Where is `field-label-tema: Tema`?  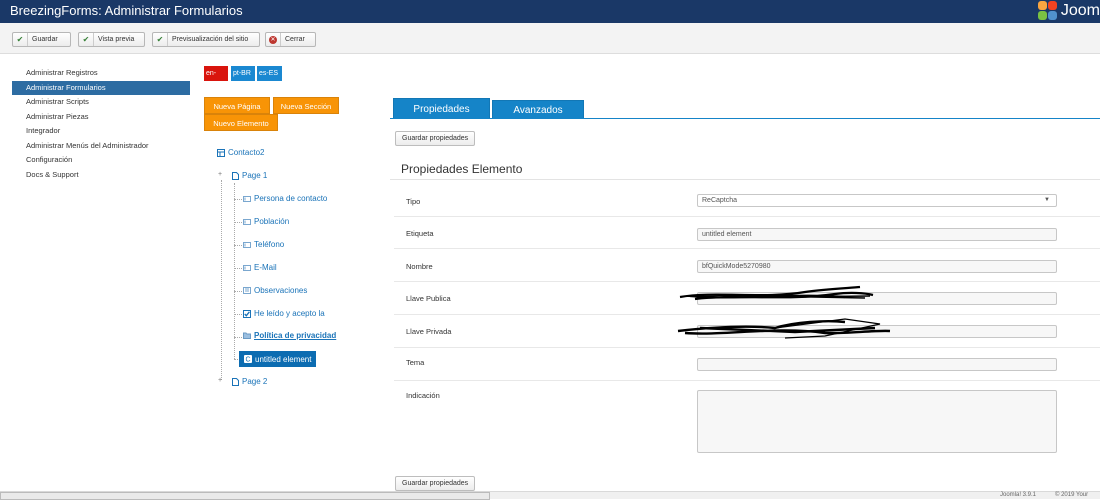 field-label-tema: Tema is located at coordinates (415, 362).